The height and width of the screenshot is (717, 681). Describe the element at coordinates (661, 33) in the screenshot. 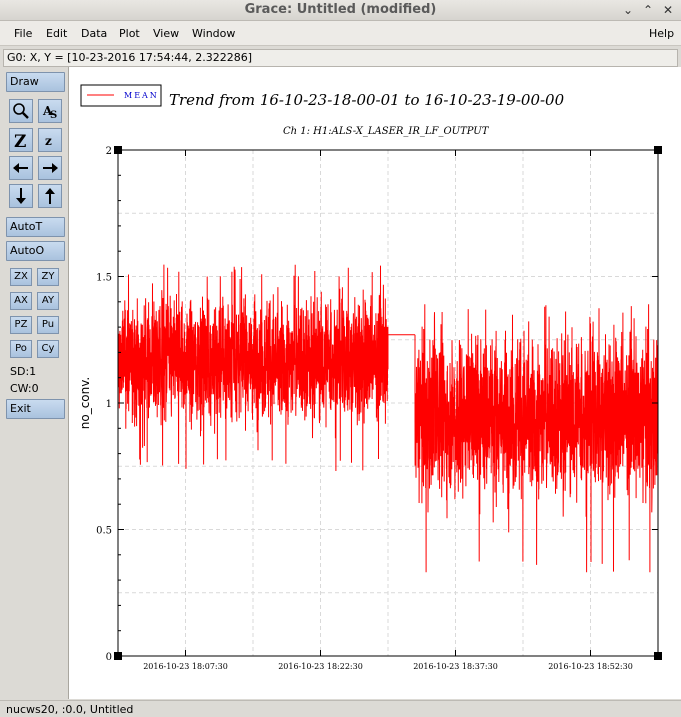

I see `menu-help: Help` at that location.